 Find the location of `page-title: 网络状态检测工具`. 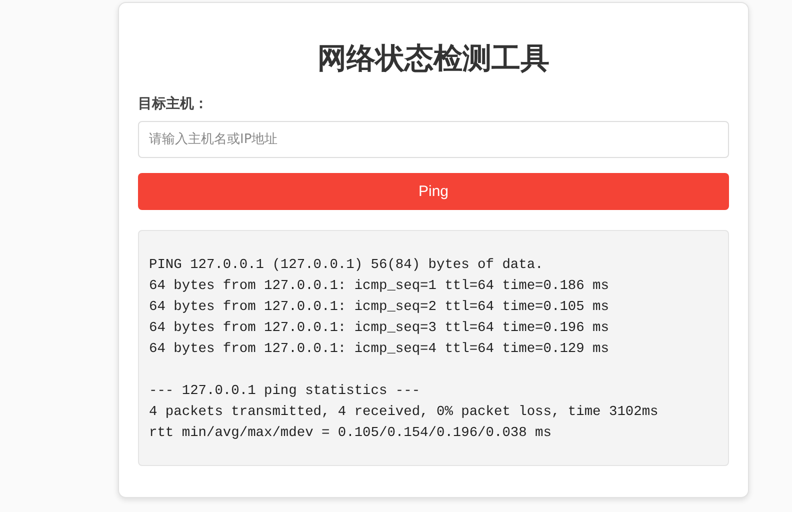

page-title: 网络状态检测工具 is located at coordinates (434, 58).